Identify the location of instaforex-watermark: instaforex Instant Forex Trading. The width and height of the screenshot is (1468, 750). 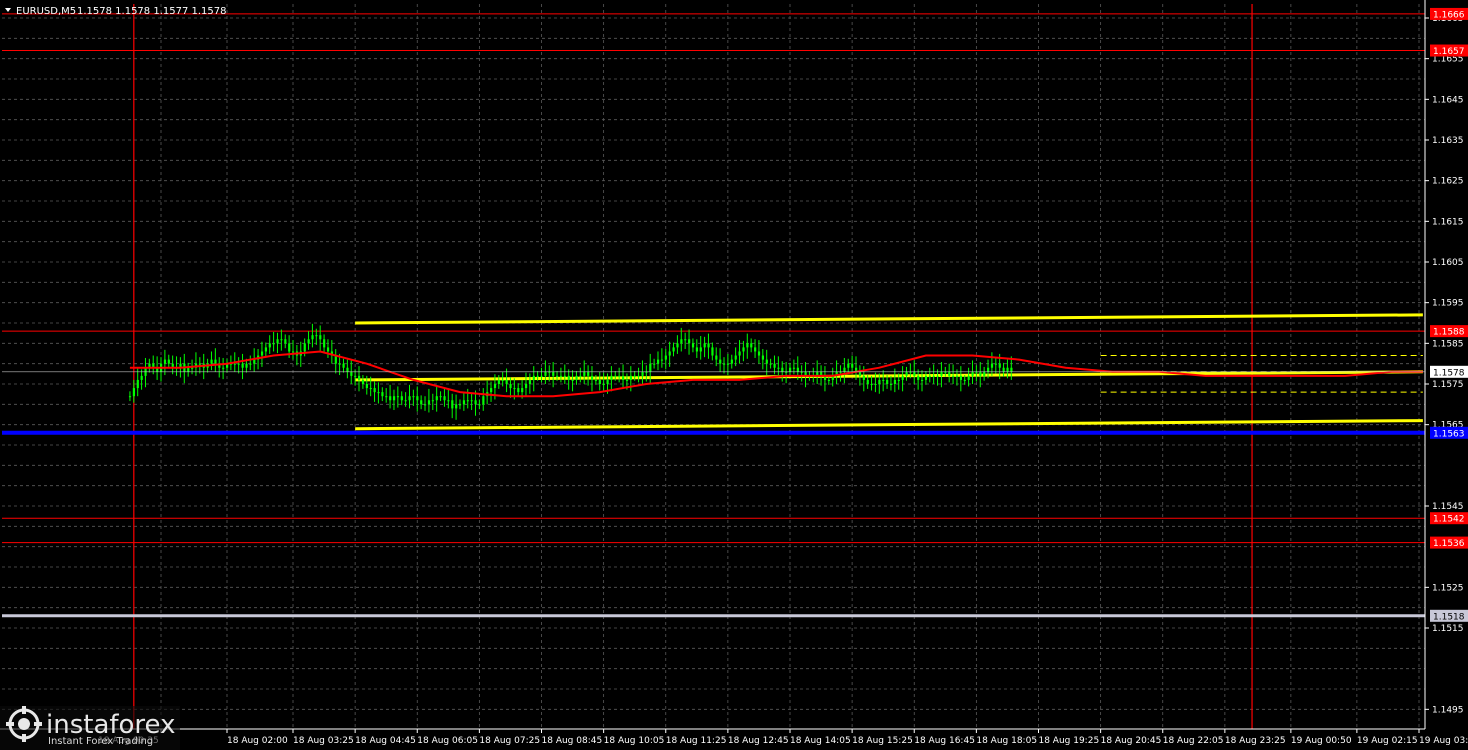
(90, 728).